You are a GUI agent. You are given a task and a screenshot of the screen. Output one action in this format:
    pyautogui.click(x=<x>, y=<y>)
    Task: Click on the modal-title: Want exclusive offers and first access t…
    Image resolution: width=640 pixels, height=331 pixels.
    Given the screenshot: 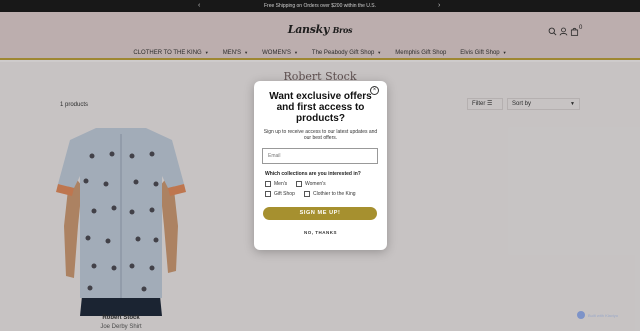 What is the action you would take?
    pyautogui.click(x=320, y=107)
    